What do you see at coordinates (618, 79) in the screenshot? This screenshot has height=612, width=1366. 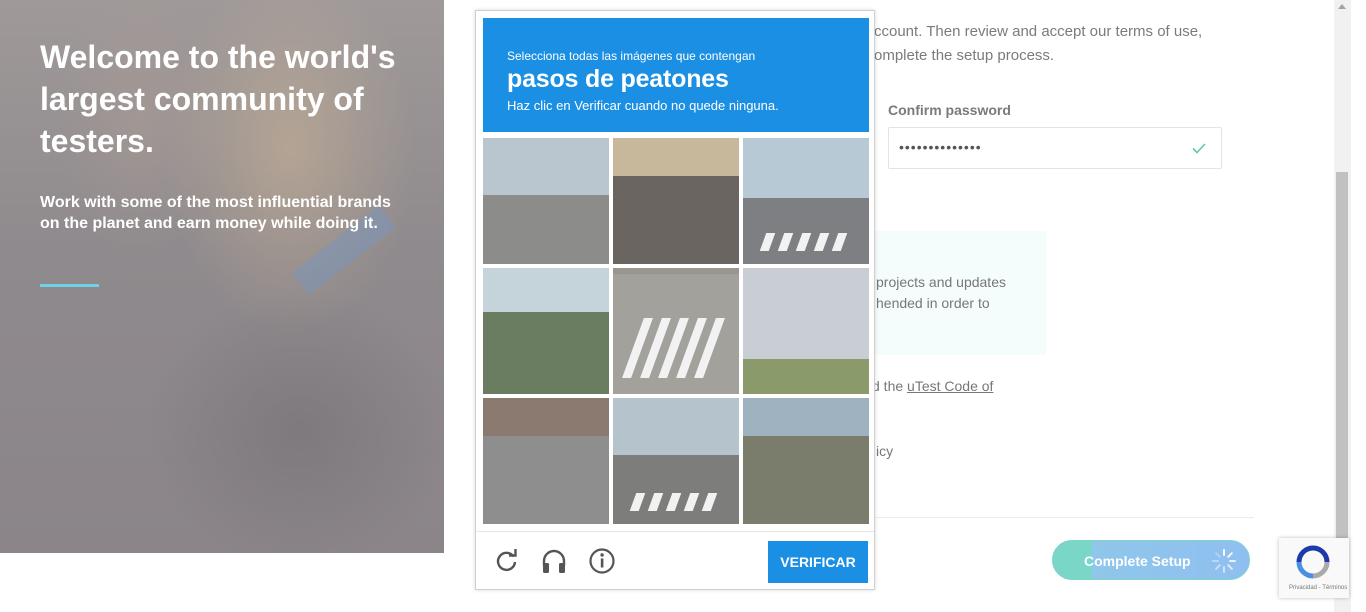 I see `captcha-target: pasos de peatones` at bounding box center [618, 79].